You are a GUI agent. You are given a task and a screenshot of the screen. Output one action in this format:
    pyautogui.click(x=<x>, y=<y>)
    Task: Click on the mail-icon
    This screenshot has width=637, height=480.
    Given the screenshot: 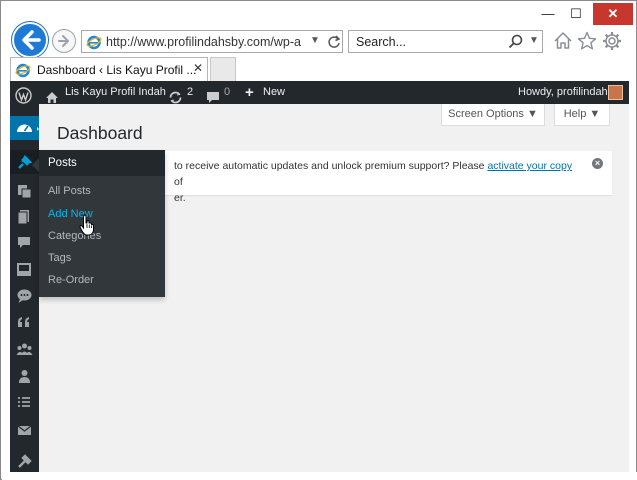 What is the action you would take?
    pyautogui.click(x=24, y=430)
    